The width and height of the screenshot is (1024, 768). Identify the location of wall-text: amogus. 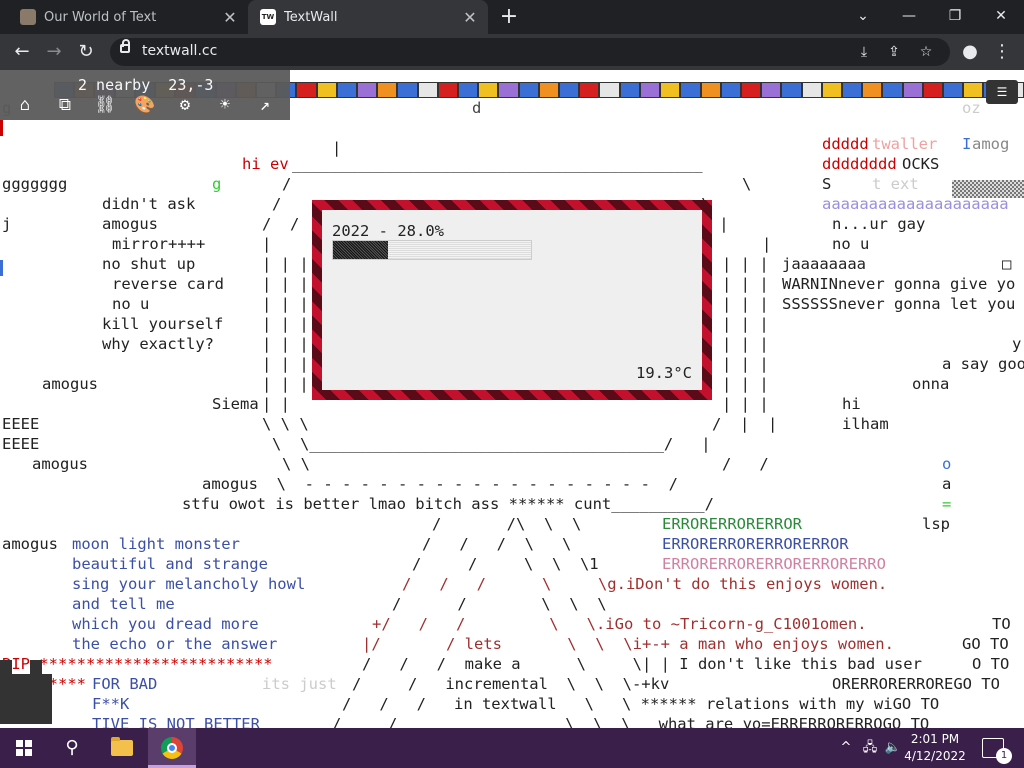
(70, 384).